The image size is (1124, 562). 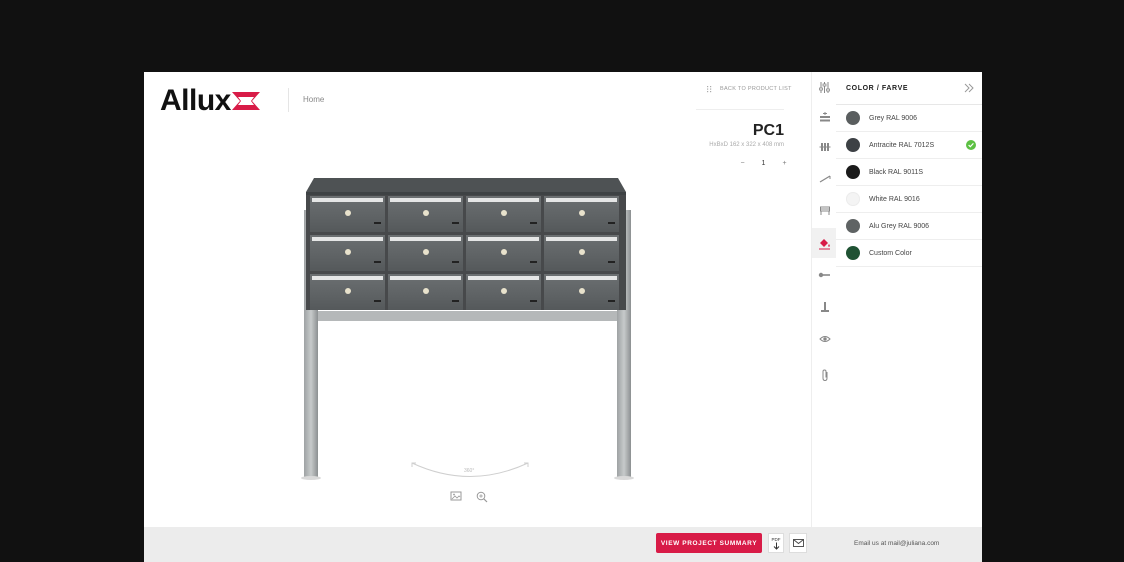 I want to click on logo-chevron-icon, so click(x=245, y=101).